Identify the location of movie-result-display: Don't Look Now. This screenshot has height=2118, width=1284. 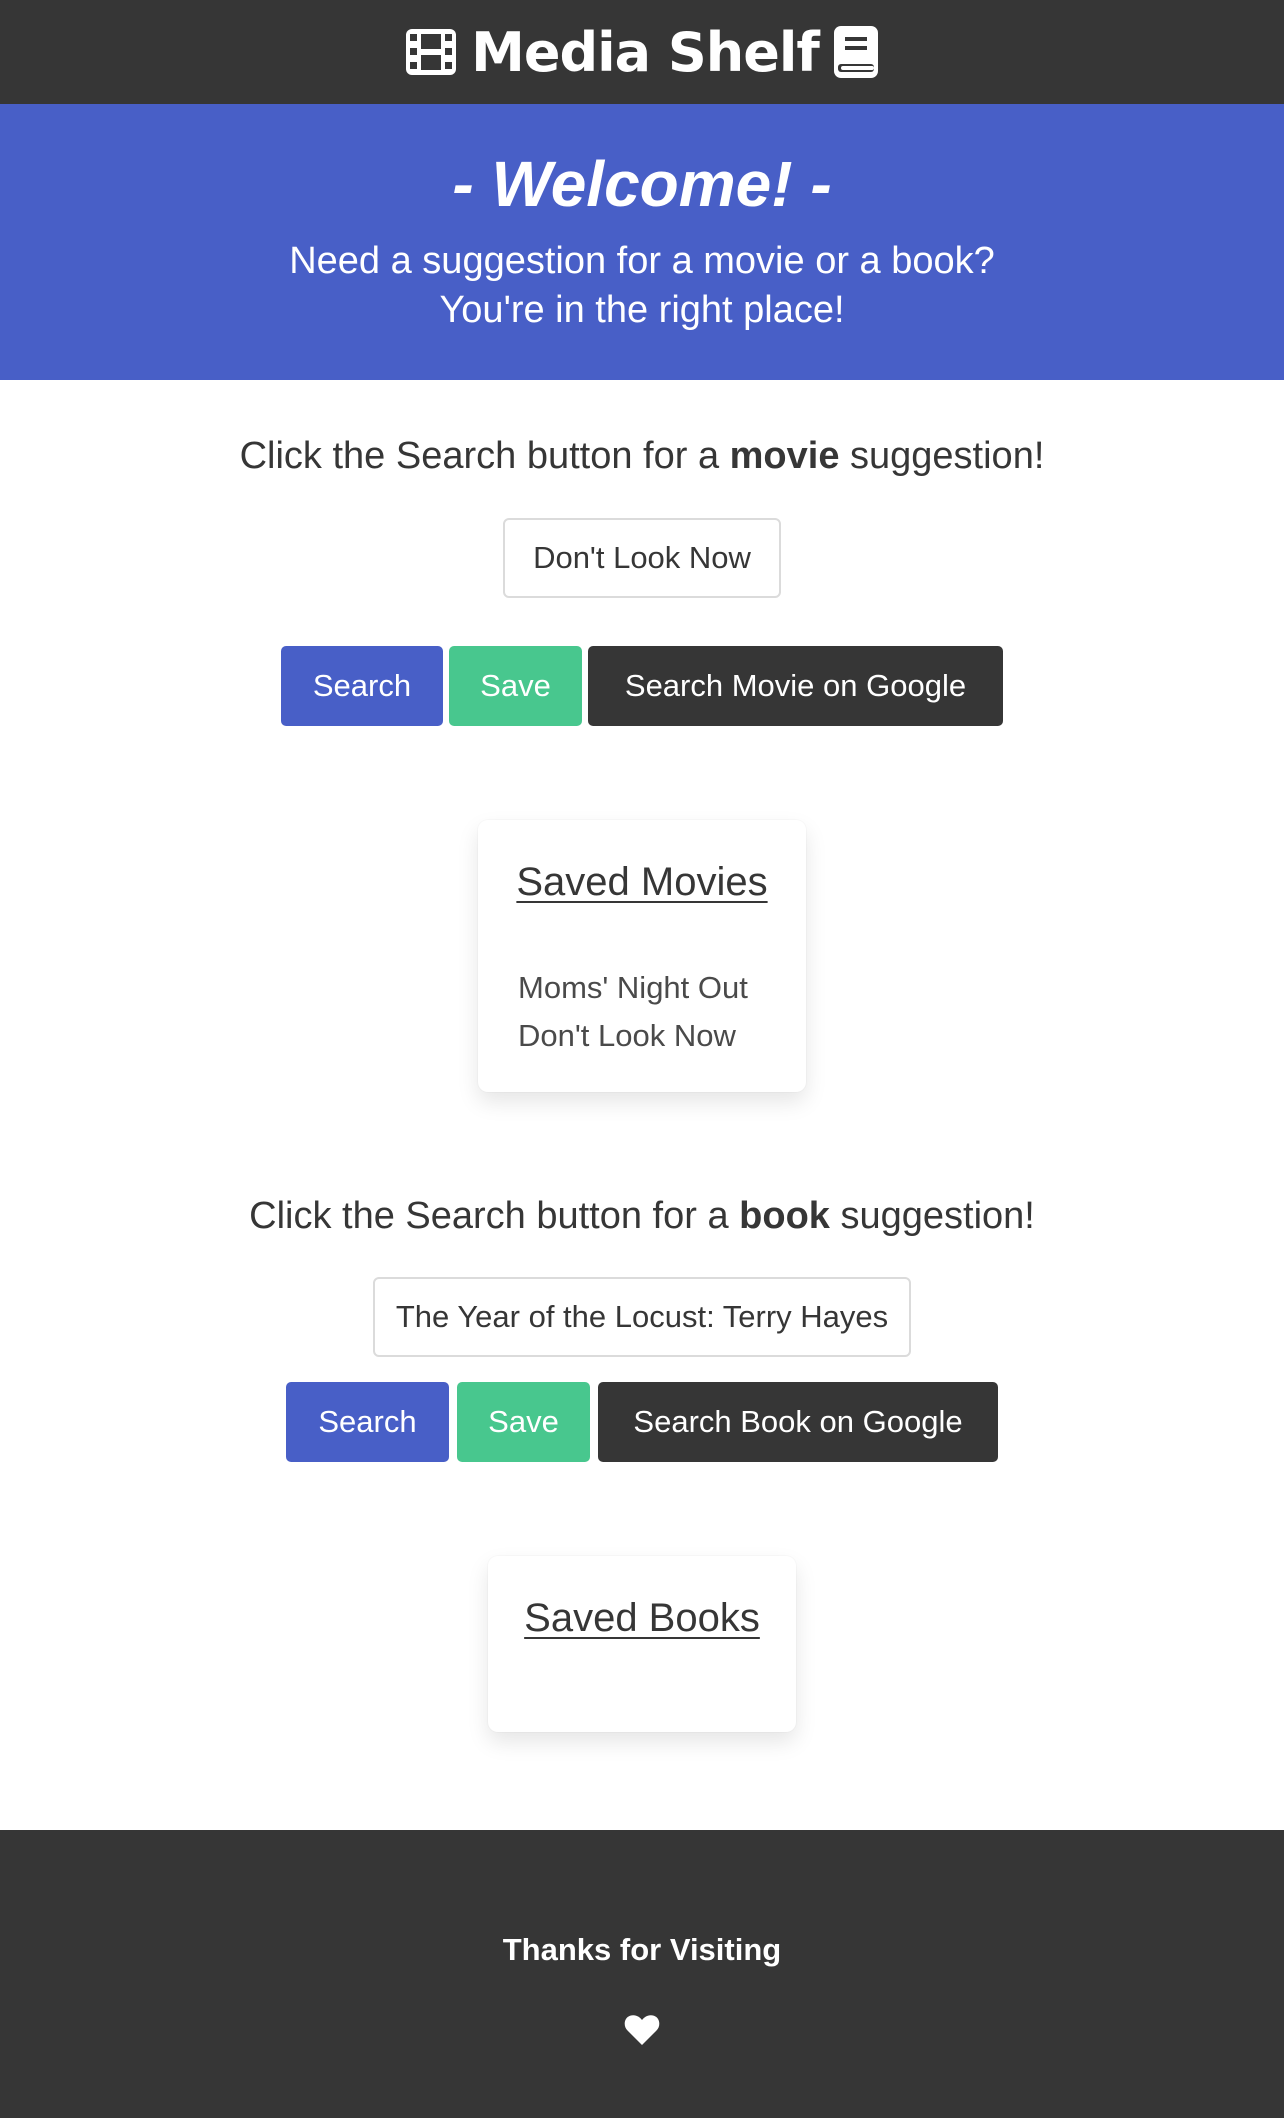
(642, 558).